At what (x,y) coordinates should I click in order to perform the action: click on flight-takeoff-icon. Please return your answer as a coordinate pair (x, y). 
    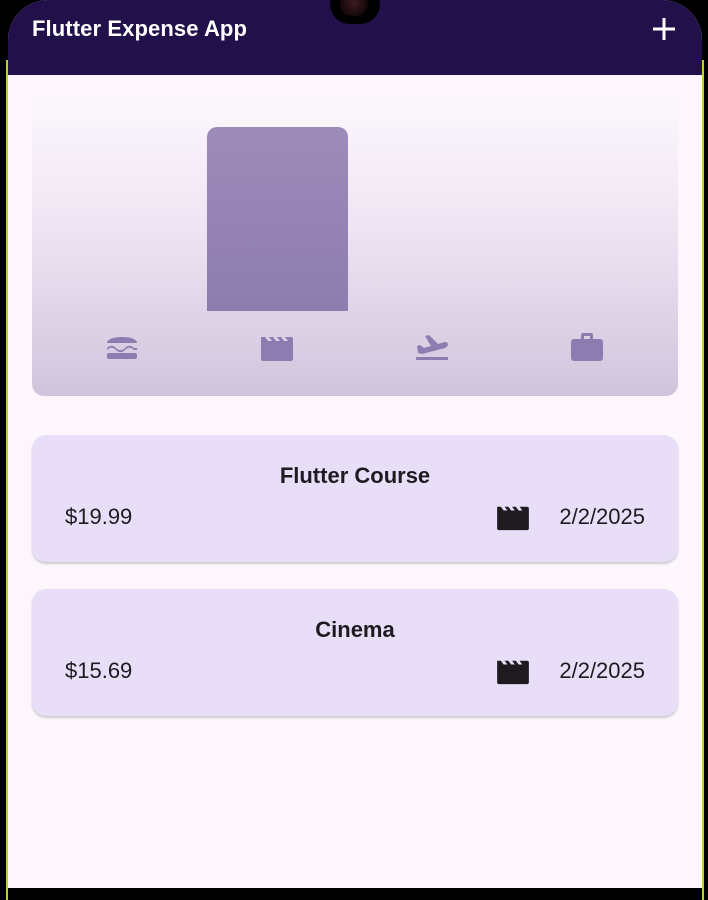
    Looking at the image, I should click on (432, 347).